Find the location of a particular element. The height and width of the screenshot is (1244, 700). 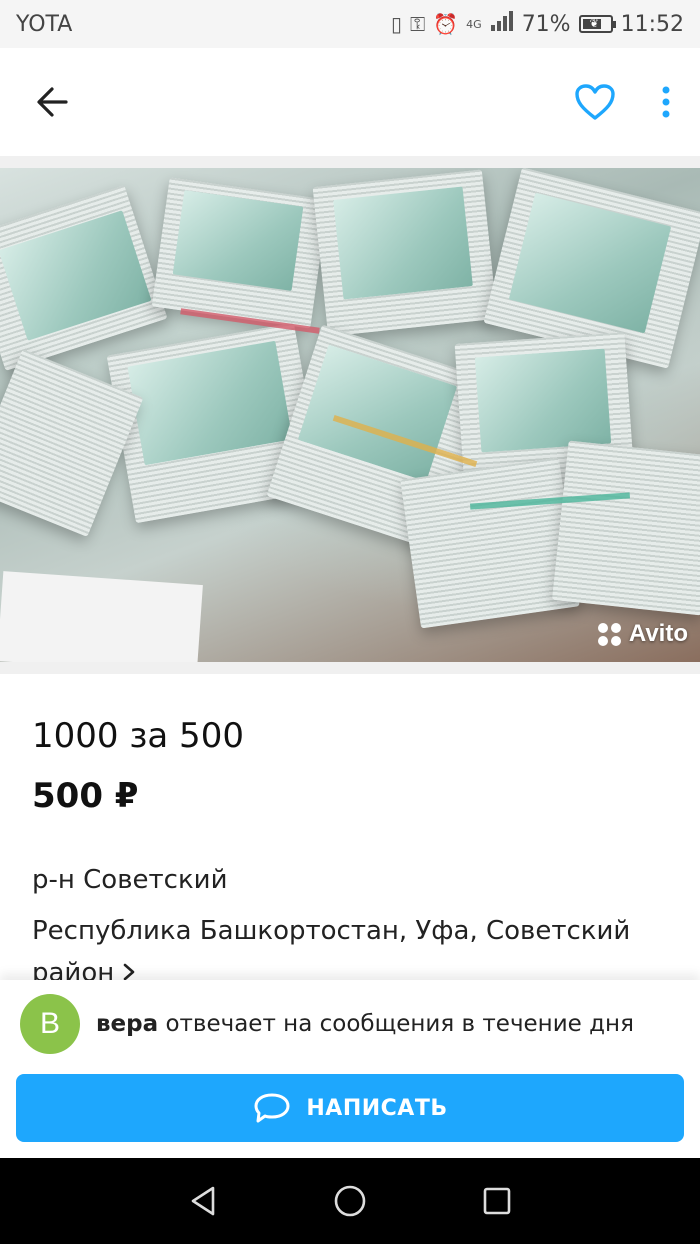

circle-home-icon is located at coordinates (350, 1201).